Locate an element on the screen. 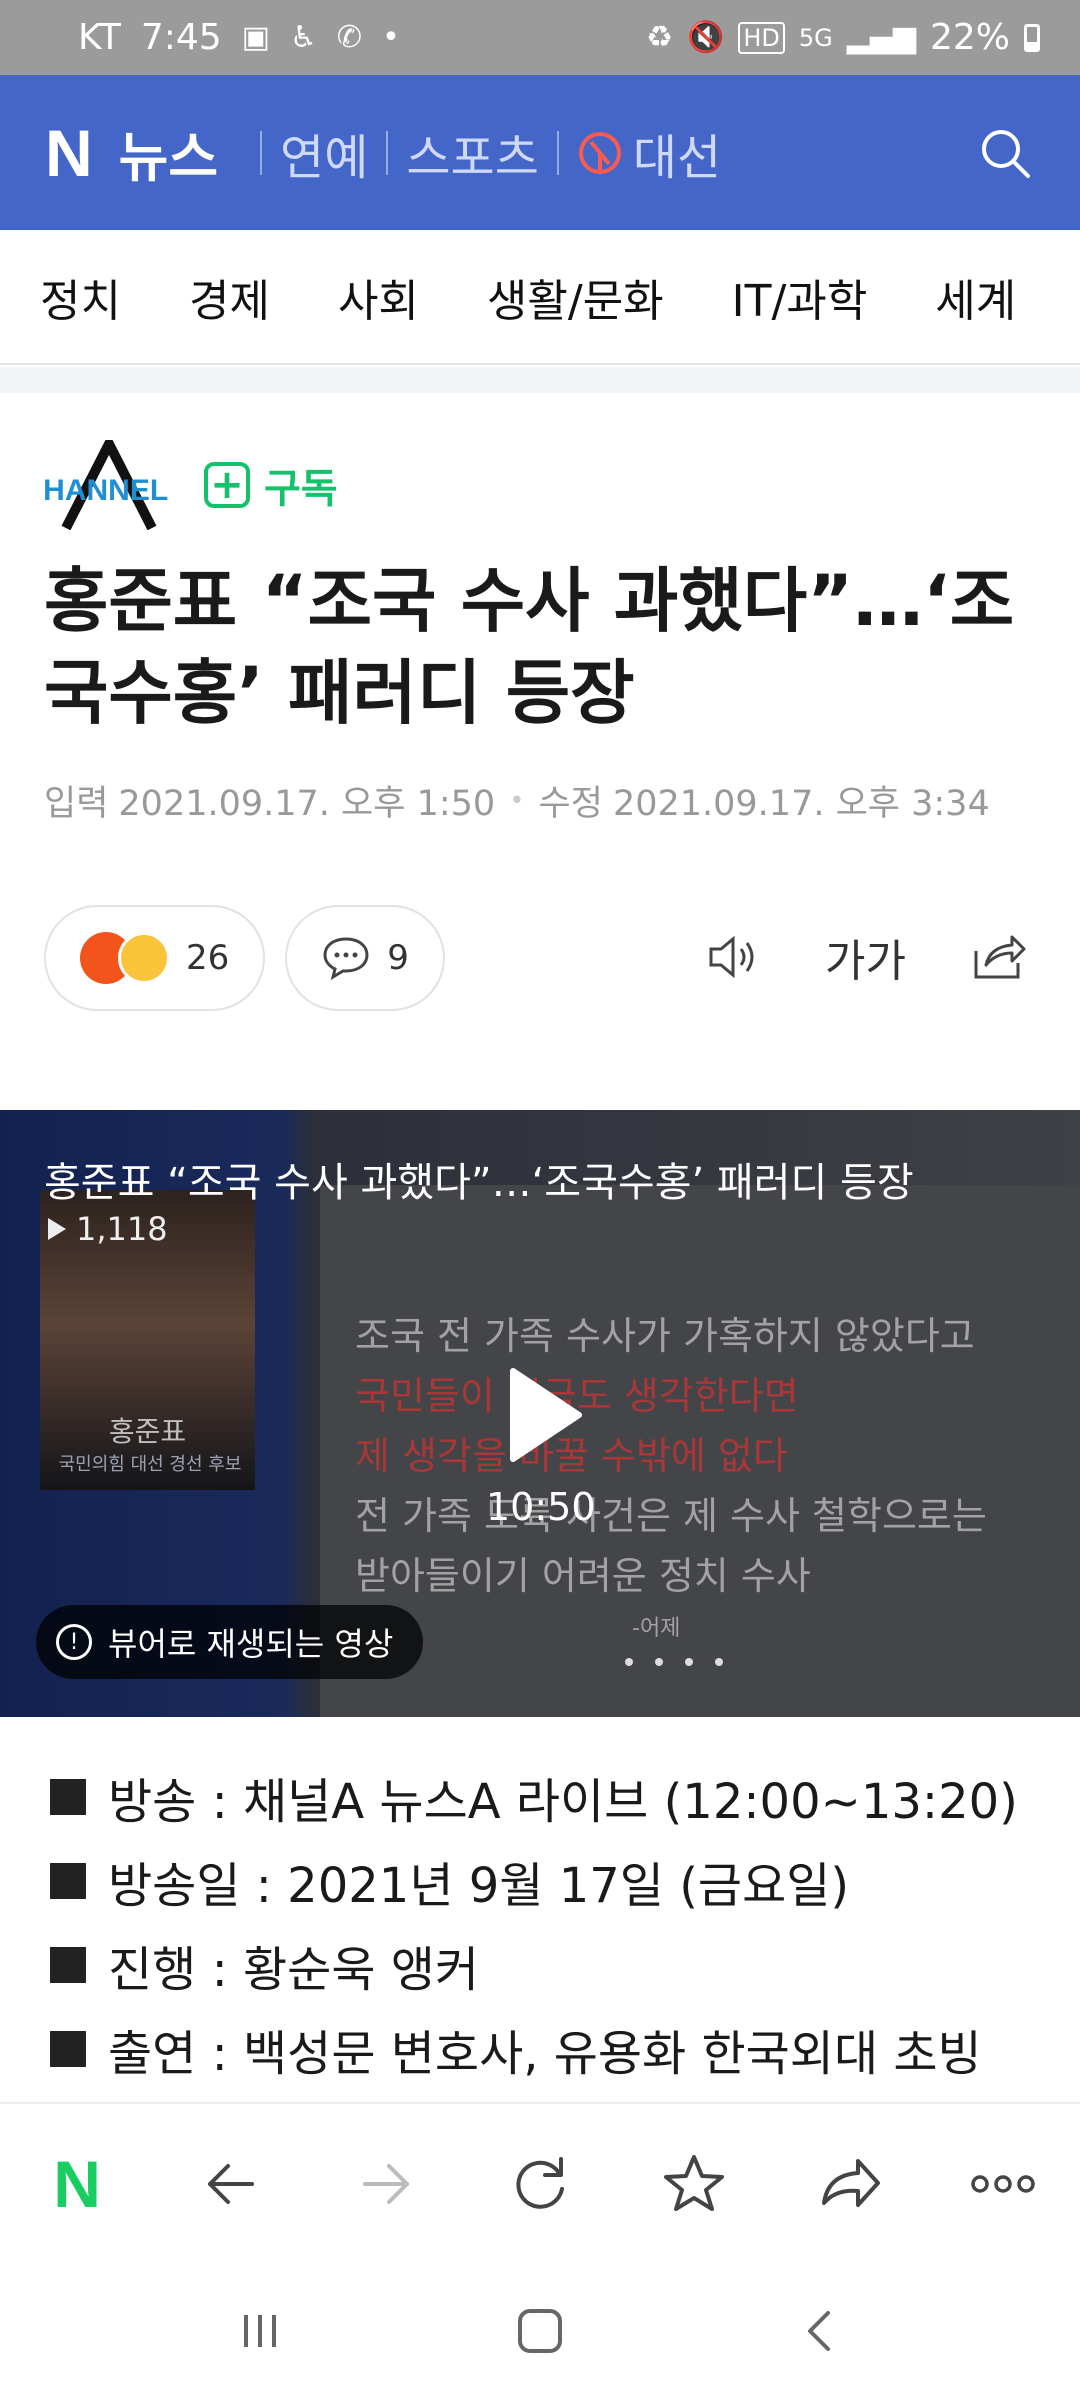 Image resolution: width=1080 pixels, height=2400 pixels. info-icon: ! is located at coordinates (74, 1642).